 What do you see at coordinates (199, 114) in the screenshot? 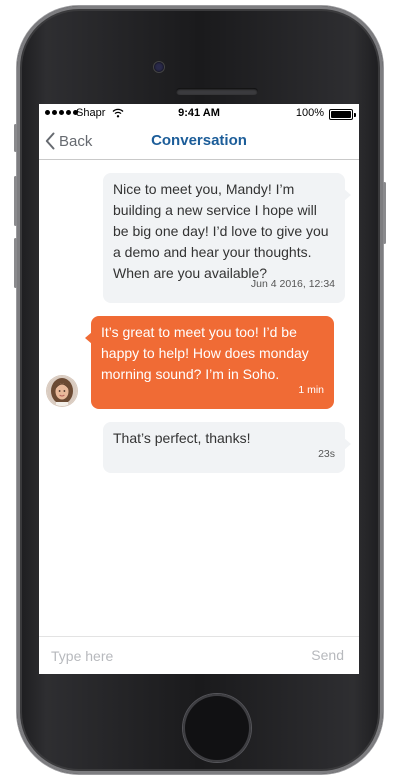
I see `status-bar: Shapr 9:41 AM 100%` at bounding box center [199, 114].